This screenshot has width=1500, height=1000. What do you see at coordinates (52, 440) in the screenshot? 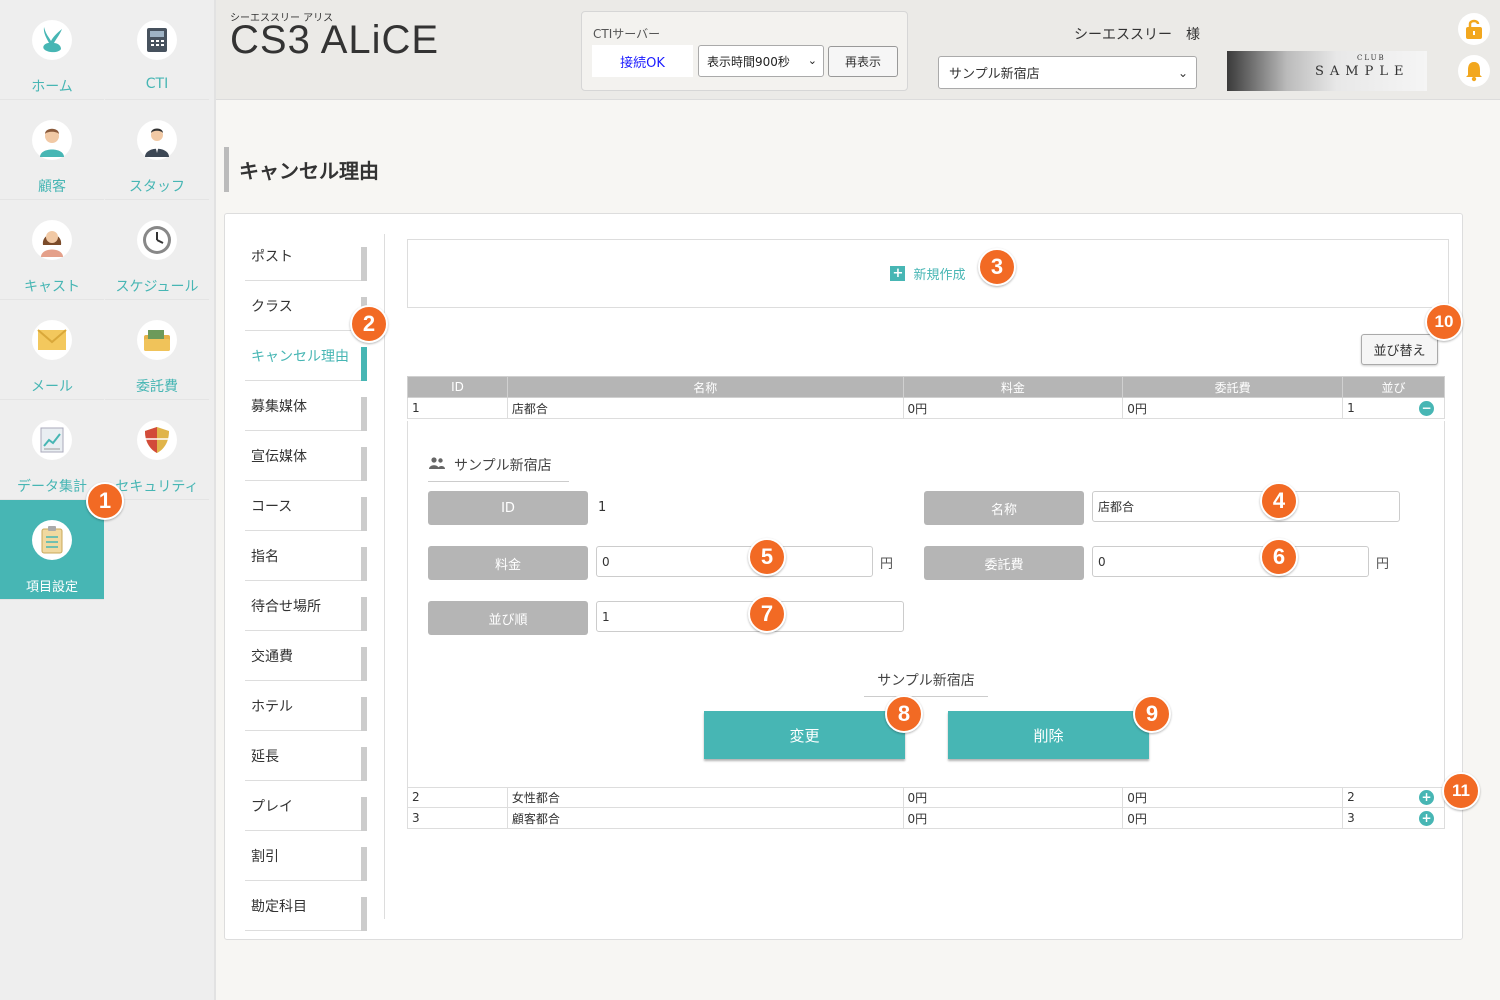
I see `chart-icon` at bounding box center [52, 440].